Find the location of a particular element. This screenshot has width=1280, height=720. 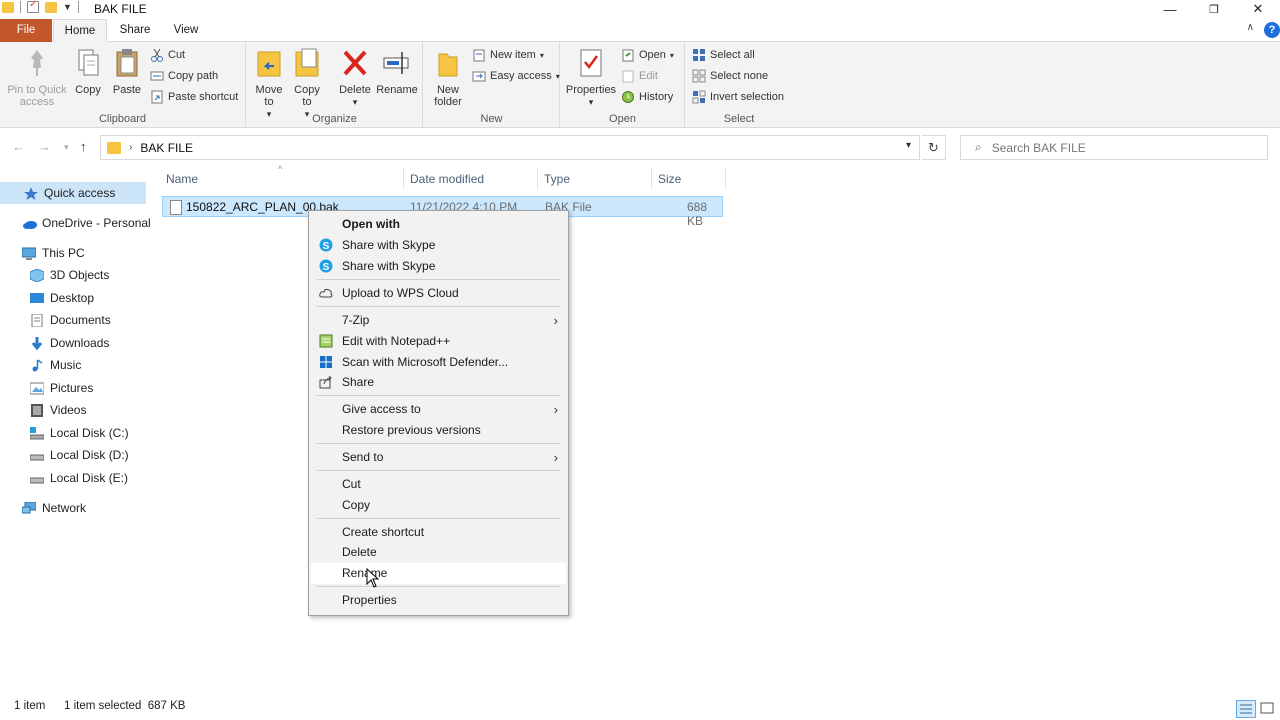

restore-button: ❐ is located at coordinates (1214, 9).